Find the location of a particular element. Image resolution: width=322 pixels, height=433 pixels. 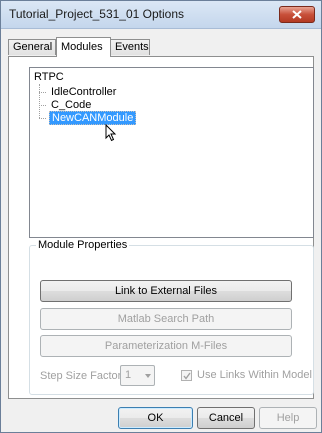

tree-item-label: C_Code is located at coordinates (71, 105).